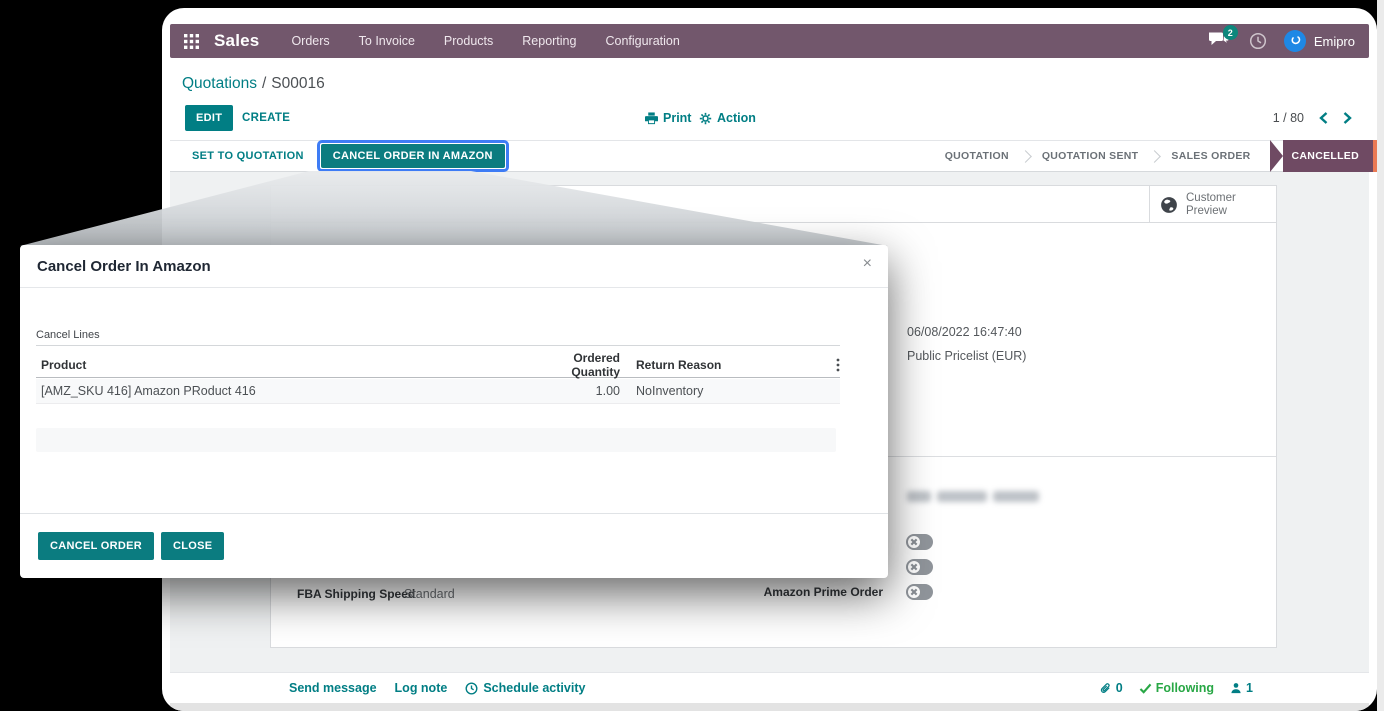 The height and width of the screenshot is (711, 1384). Describe the element at coordinates (1169, 204) in the screenshot. I see `globe-icon` at that location.